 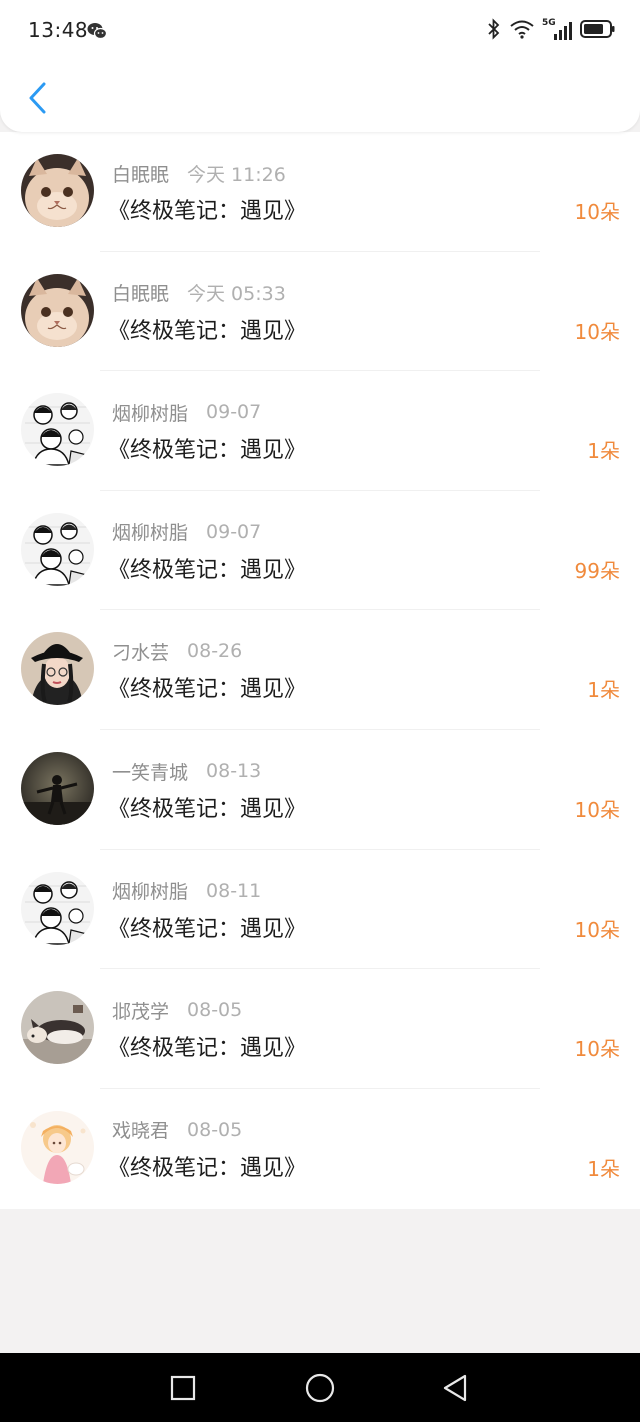 What do you see at coordinates (58, 30) in the screenshot?
I see `status-time: 13:48` at bounding box center [58, 30].